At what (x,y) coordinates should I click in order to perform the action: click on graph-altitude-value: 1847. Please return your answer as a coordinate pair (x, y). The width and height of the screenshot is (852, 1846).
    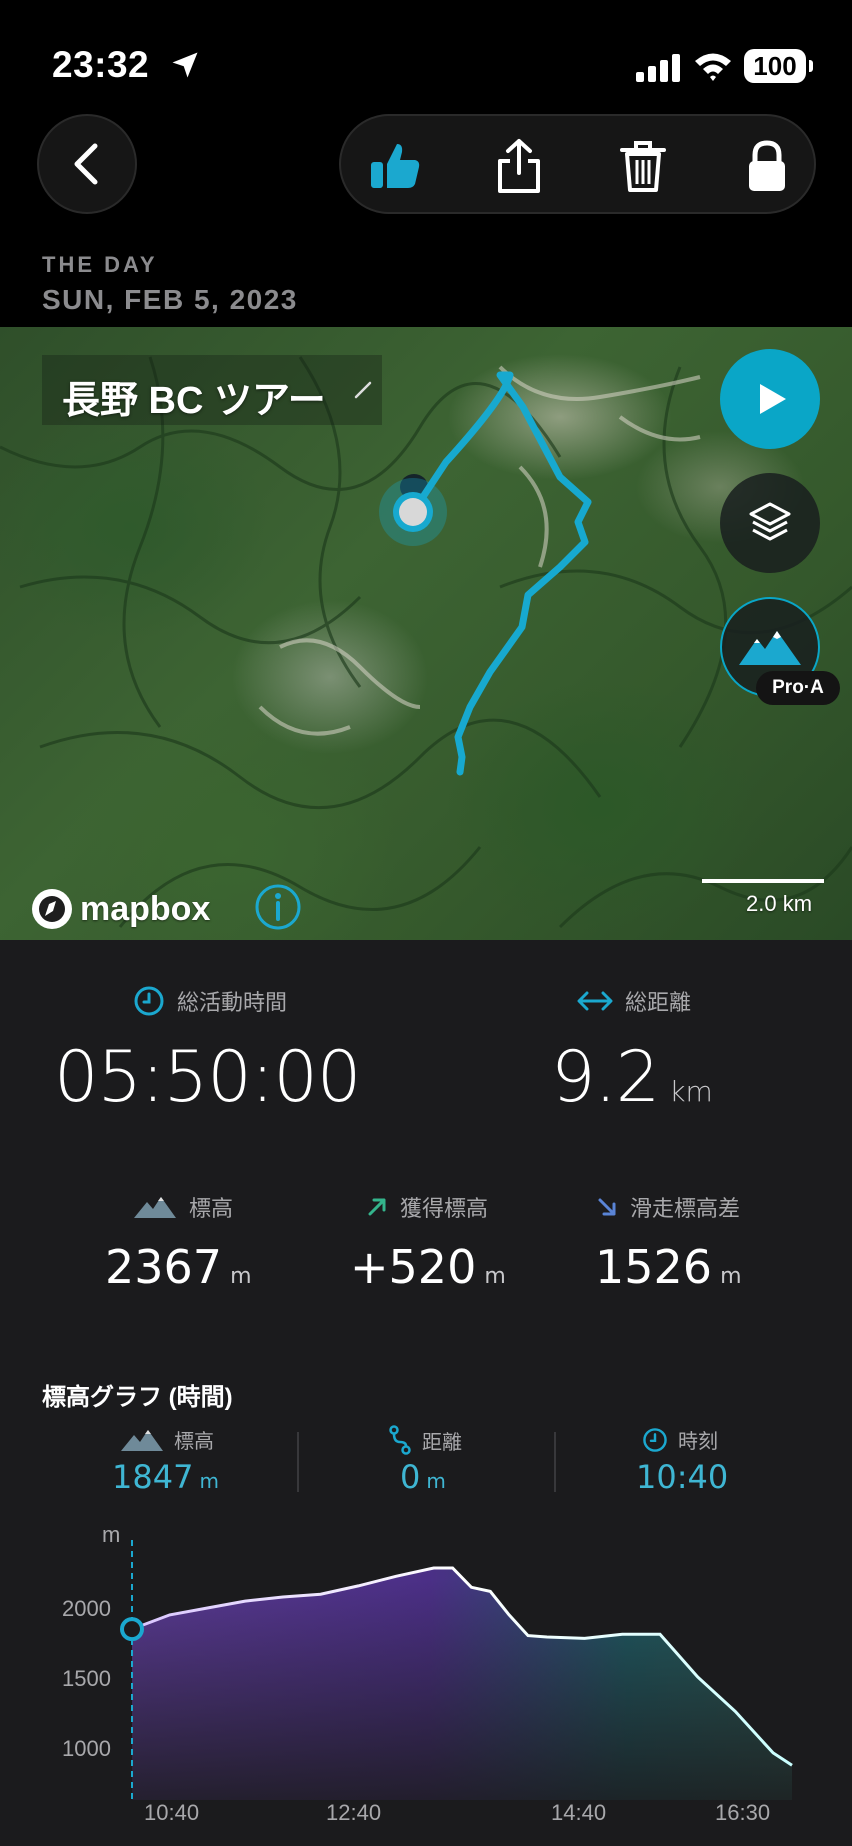
    Looking at the image, I should click on (153, 1477).